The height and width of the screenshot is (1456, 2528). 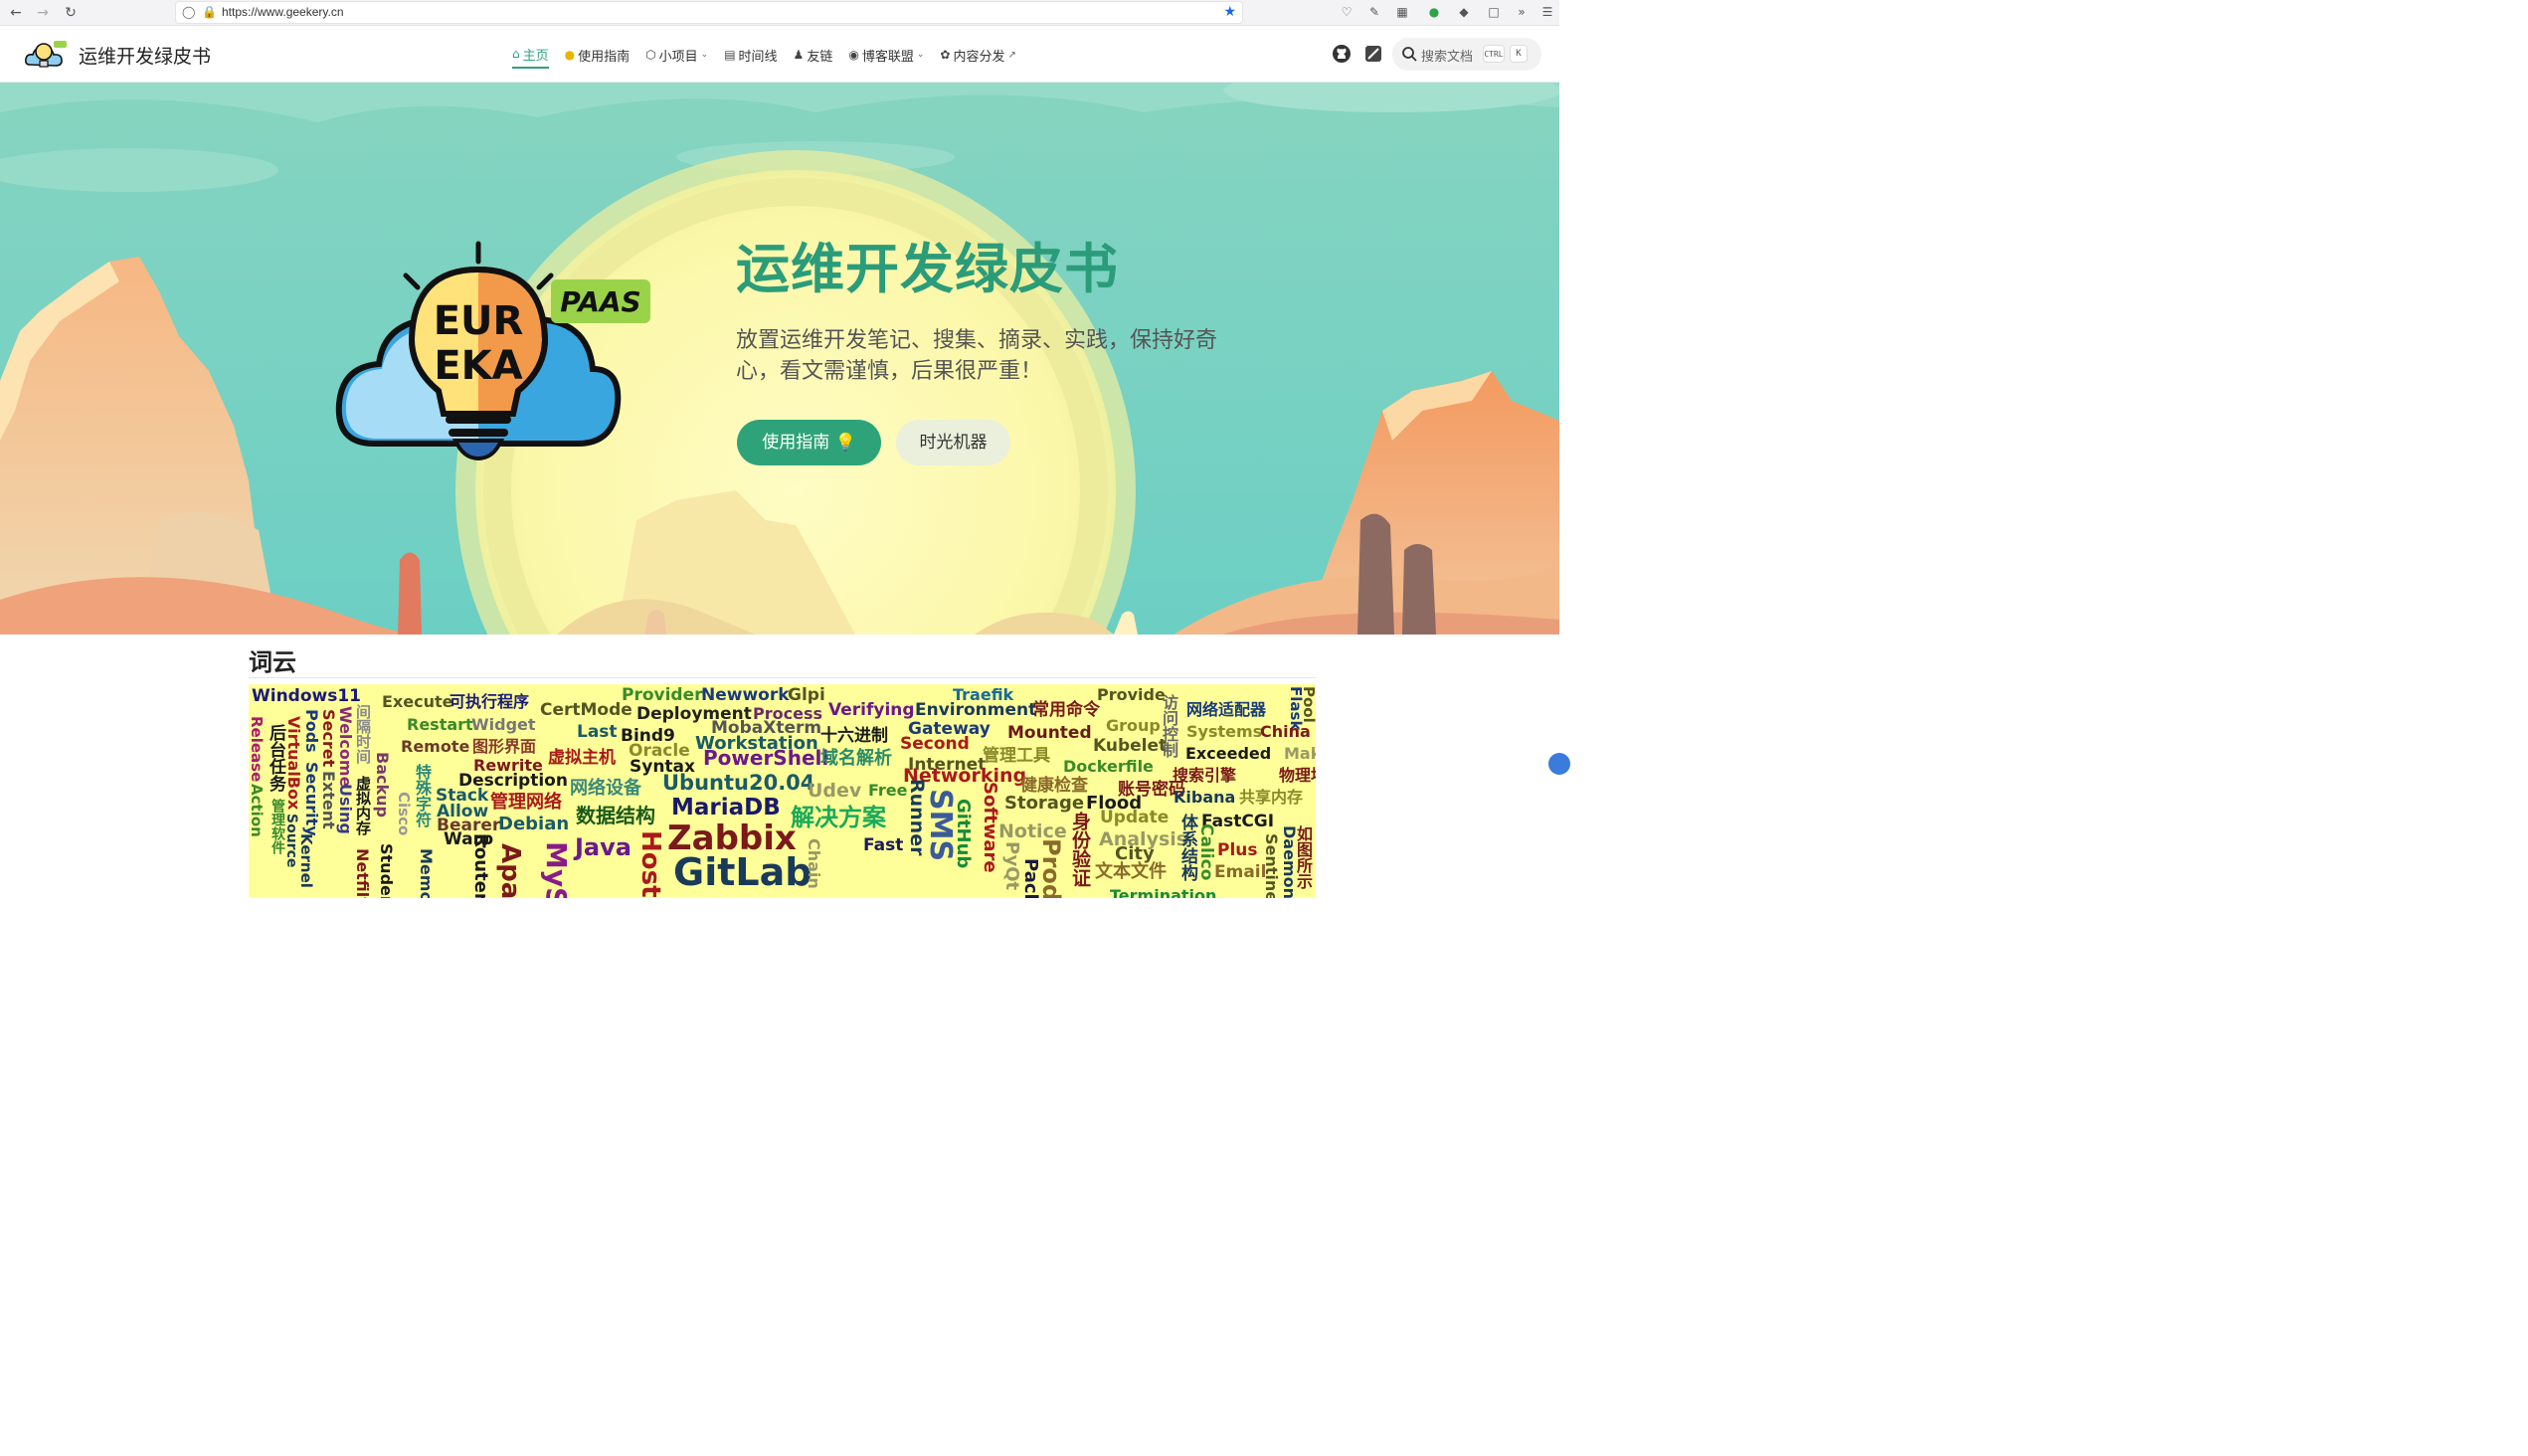 I want to click on cloud-word: Secret, so click(x=328, y=738).